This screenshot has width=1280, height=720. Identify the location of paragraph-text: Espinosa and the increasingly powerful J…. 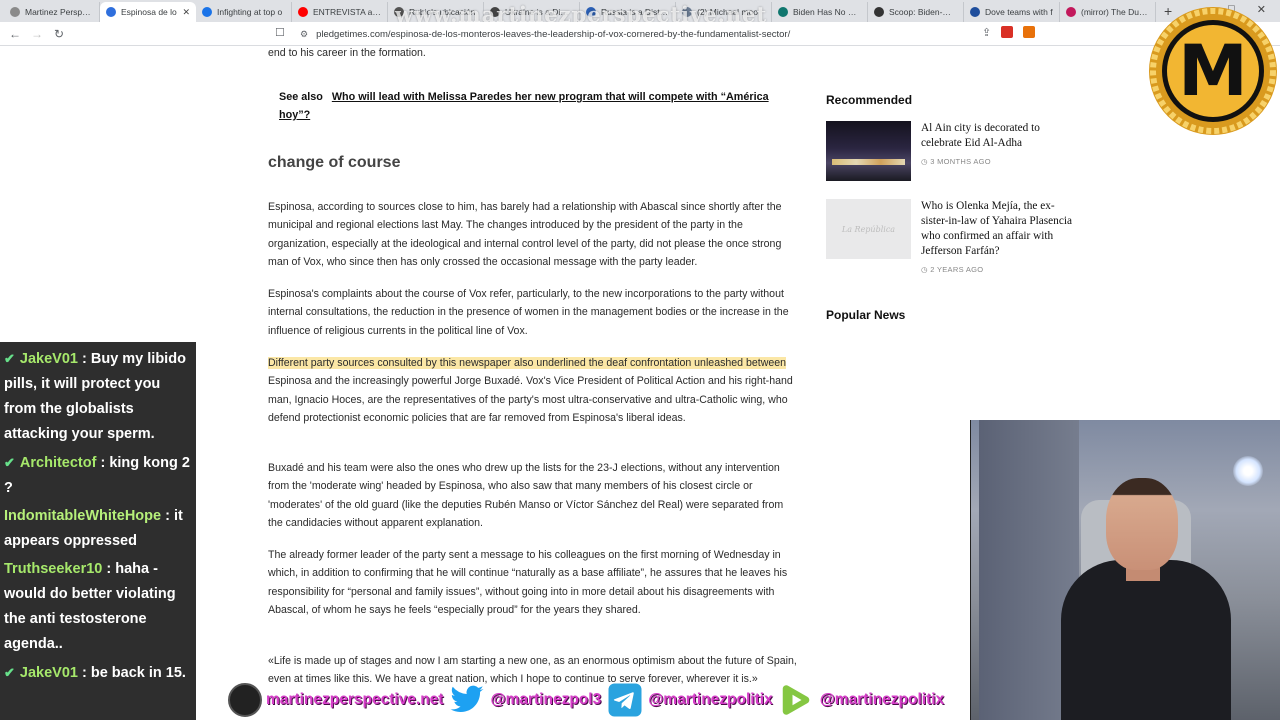
(530, 399).